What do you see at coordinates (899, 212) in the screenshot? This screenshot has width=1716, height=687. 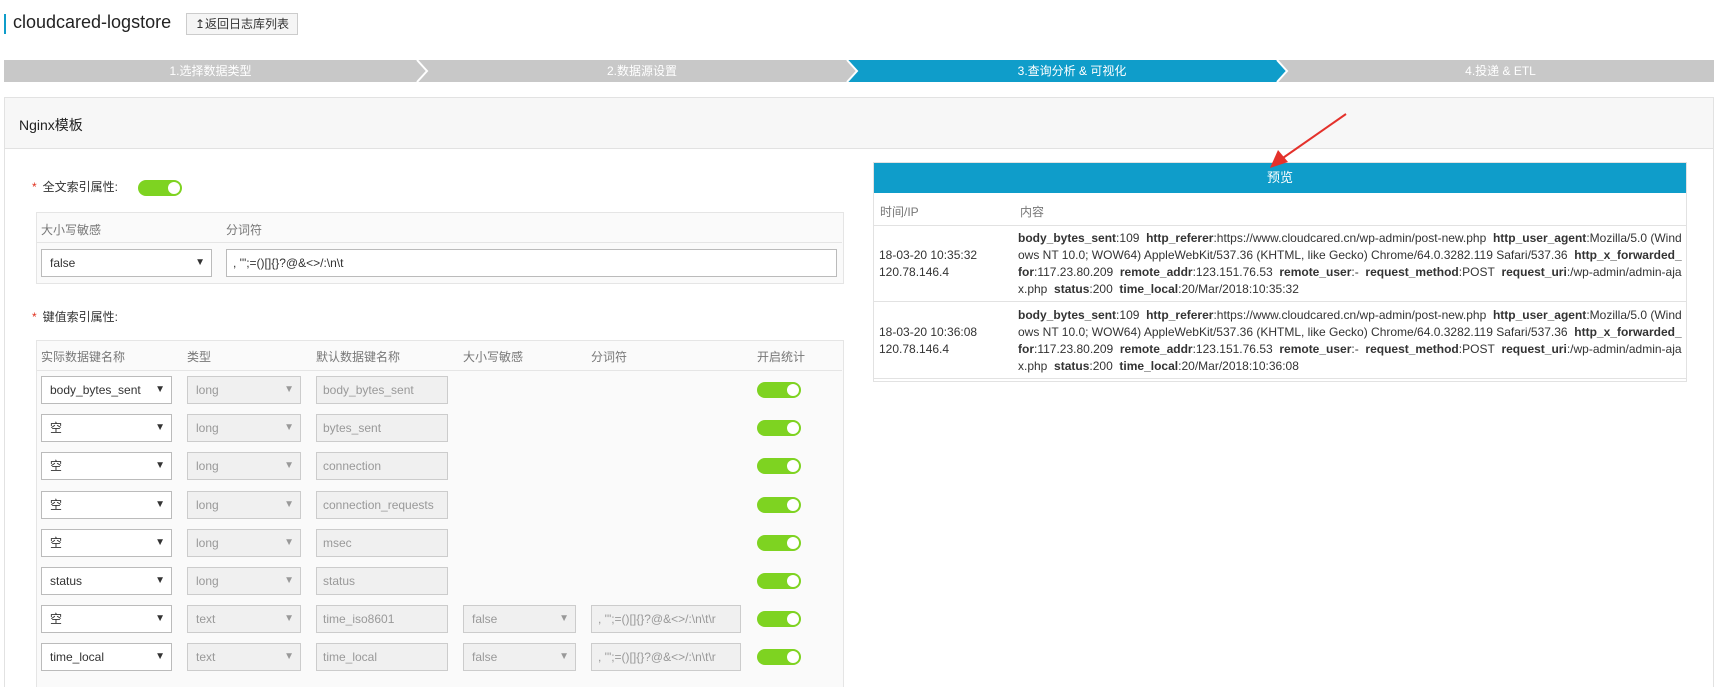 I see `preview-col-time: 时间/IP` at bounding box center [899, 212].